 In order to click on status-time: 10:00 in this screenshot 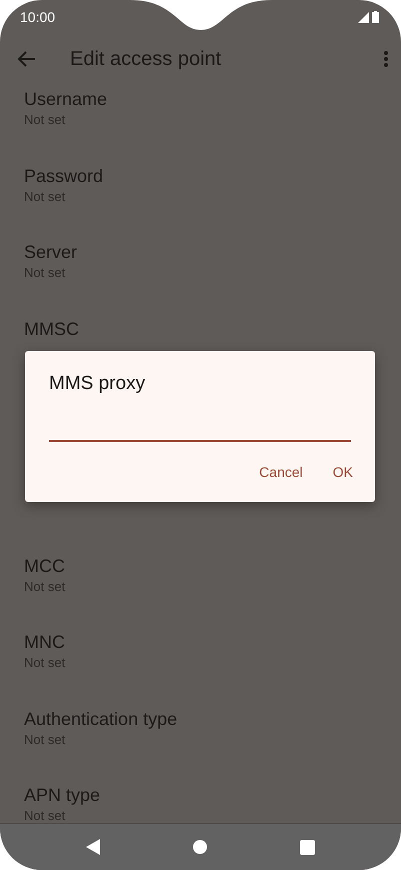, I will do `click(38, 17)`.